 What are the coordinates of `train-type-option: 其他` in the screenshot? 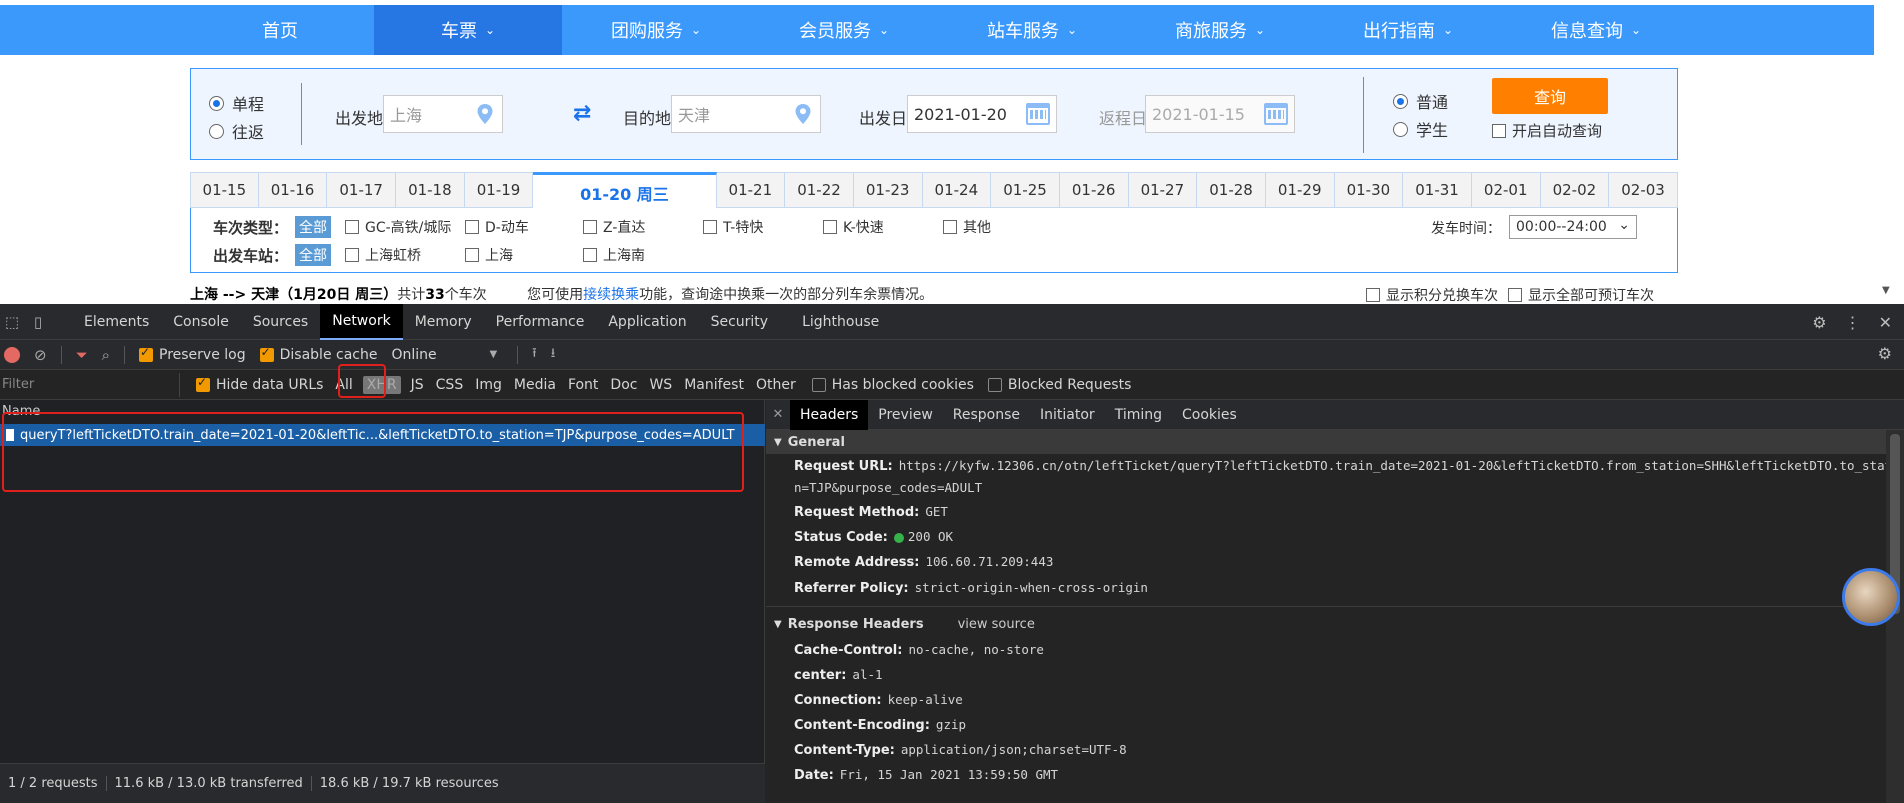 It's located at (993, 227).